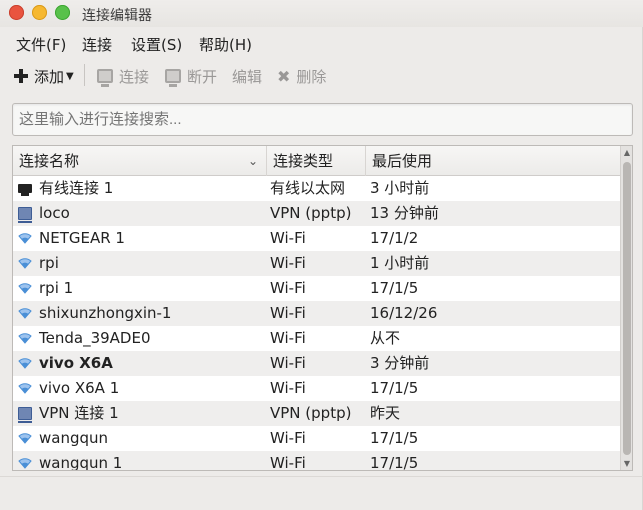 This screenshot has height=510, width=643. I want to click on search-input, so click(322, 119).